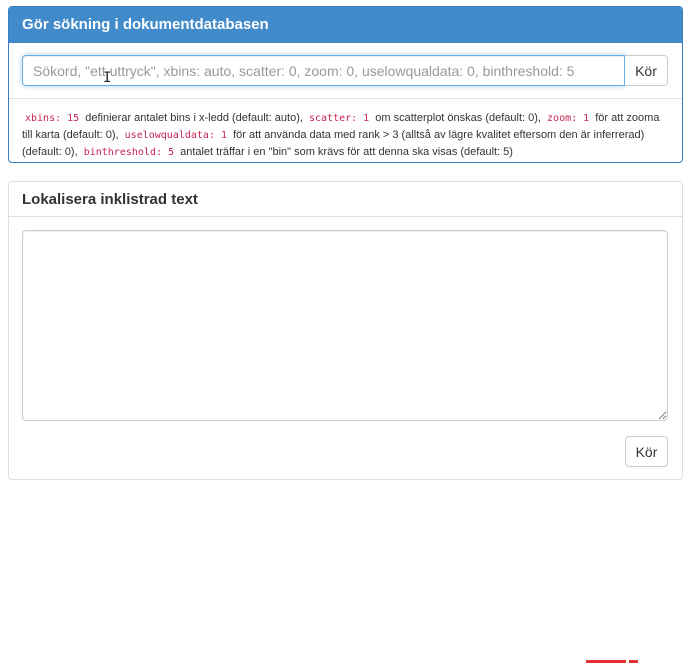 The image size is (688, 663). I want to click on help-code-zoom: zoom: 1, so click(568, 118).